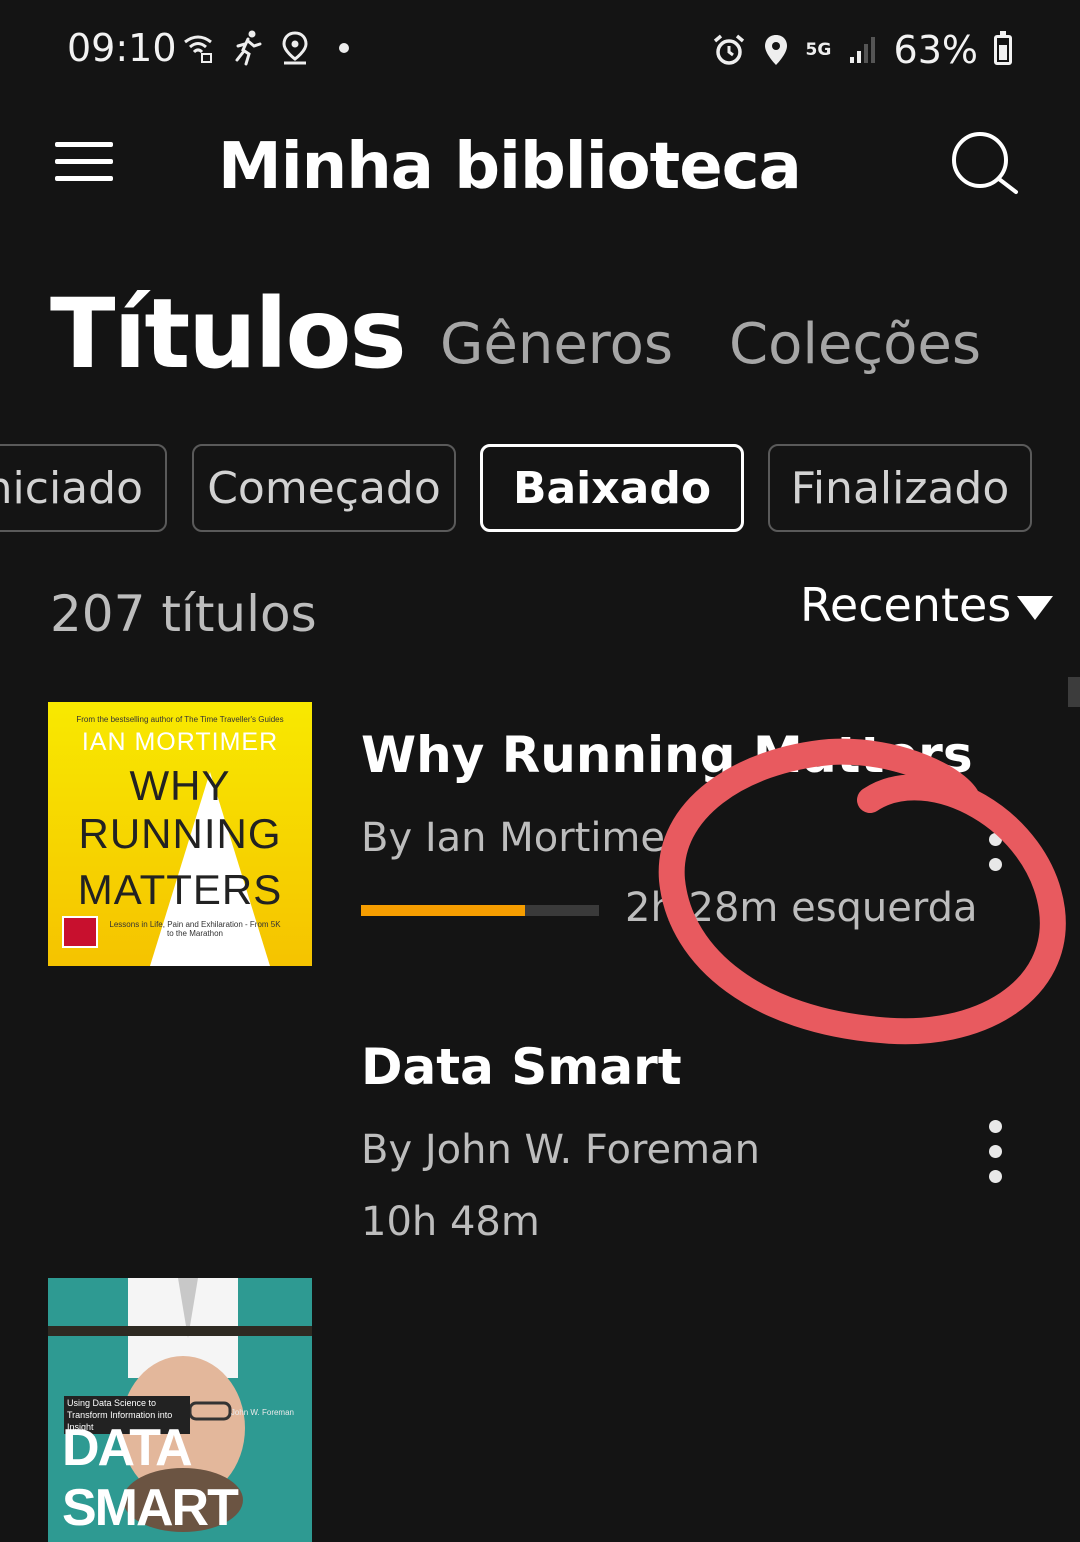 The height and width of the screenshot is (1542, 1080). What do you see at coordinates (180, 889) in the screenshot?
I see `cover-title-line: MATTERS` at bounding box center [180, 889].